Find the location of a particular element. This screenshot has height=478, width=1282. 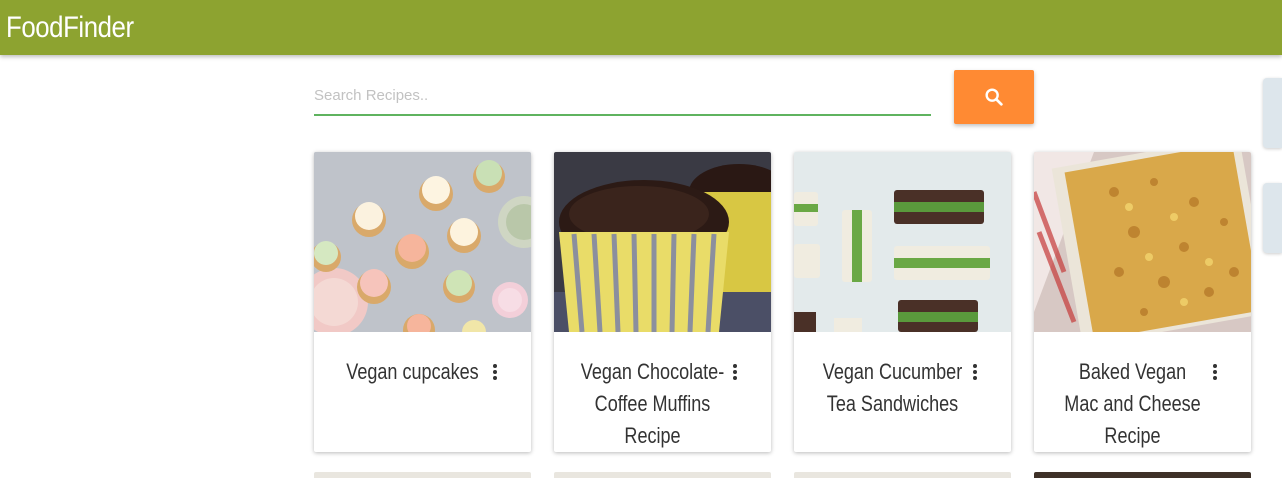

recipe-card: Vegan Cucumber Tea Sandwiches is located at coordinates (902, 302).